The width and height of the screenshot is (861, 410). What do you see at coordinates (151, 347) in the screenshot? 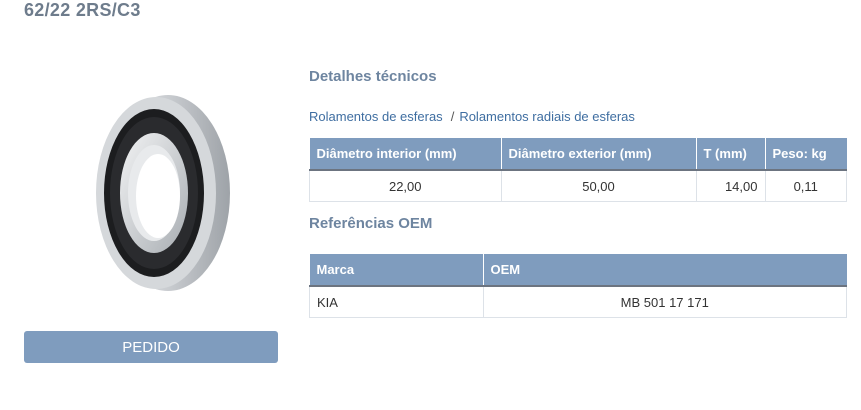
I see `order-button: PEDIDO` at bounding box center [151, 347].